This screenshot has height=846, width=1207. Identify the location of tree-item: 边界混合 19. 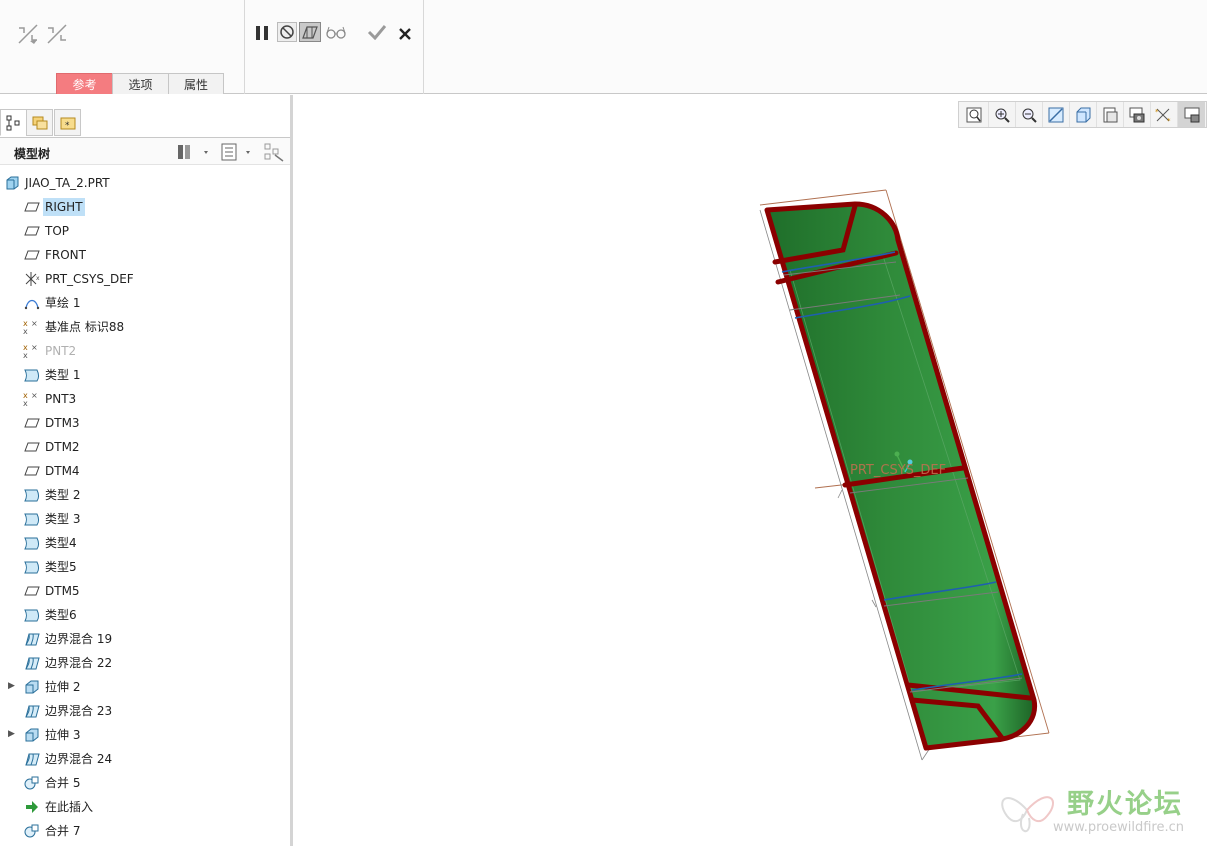
(145, 639).